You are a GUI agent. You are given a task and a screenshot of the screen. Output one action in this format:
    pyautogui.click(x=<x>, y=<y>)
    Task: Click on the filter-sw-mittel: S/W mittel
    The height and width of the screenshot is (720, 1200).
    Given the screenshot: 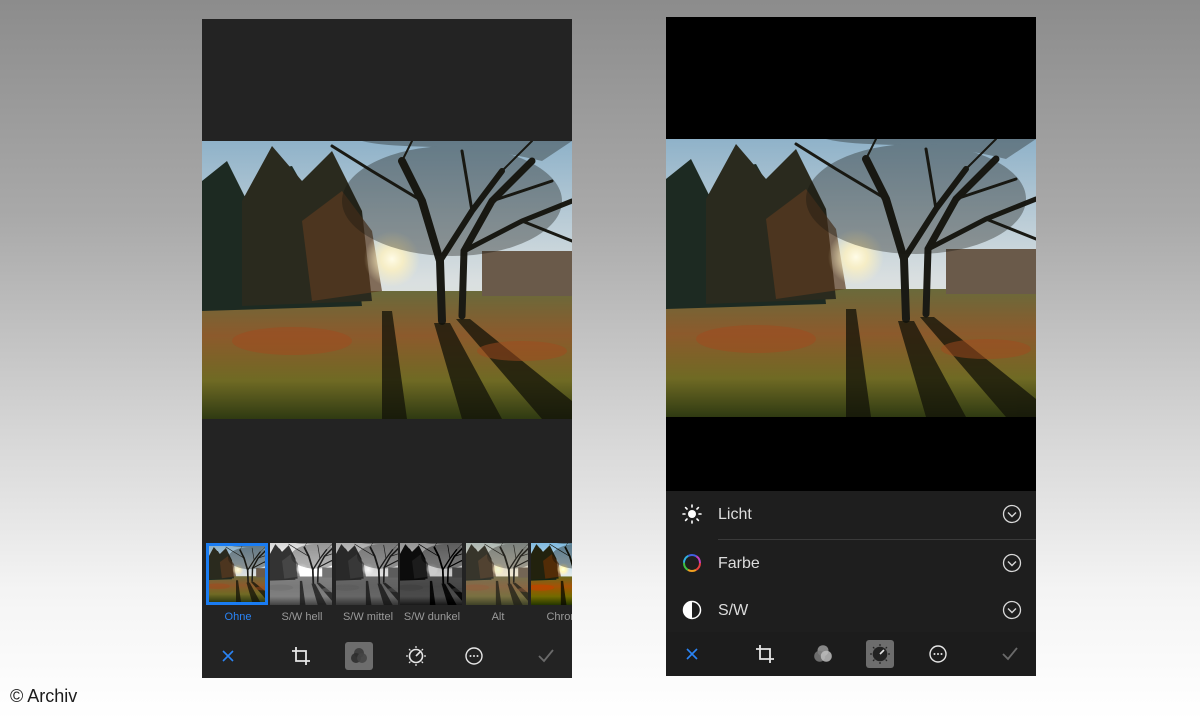 What is the action you would take?
    pyautogui.click(x=368, y=586)
    